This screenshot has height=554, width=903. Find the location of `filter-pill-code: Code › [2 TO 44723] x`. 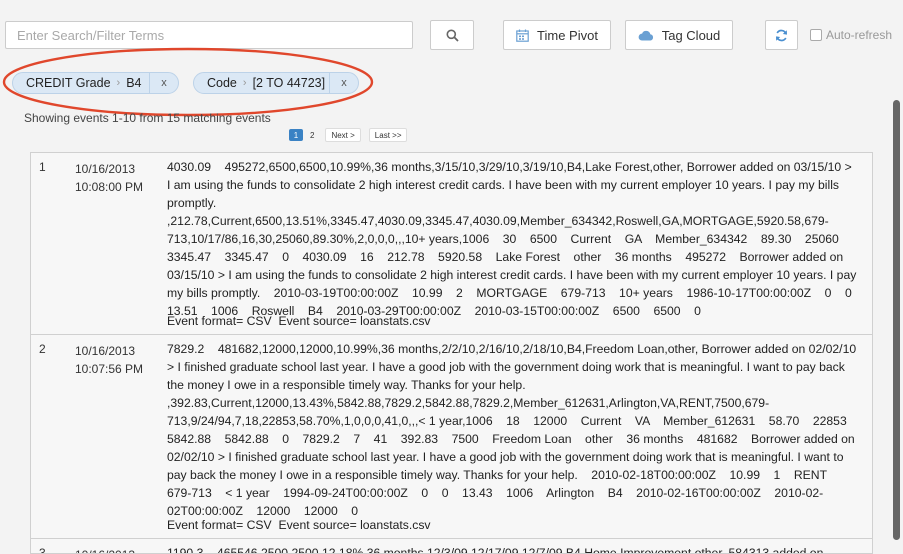

filter-pill-code: Code › [2 TO 44723] x is located at coordinates (276, 83).